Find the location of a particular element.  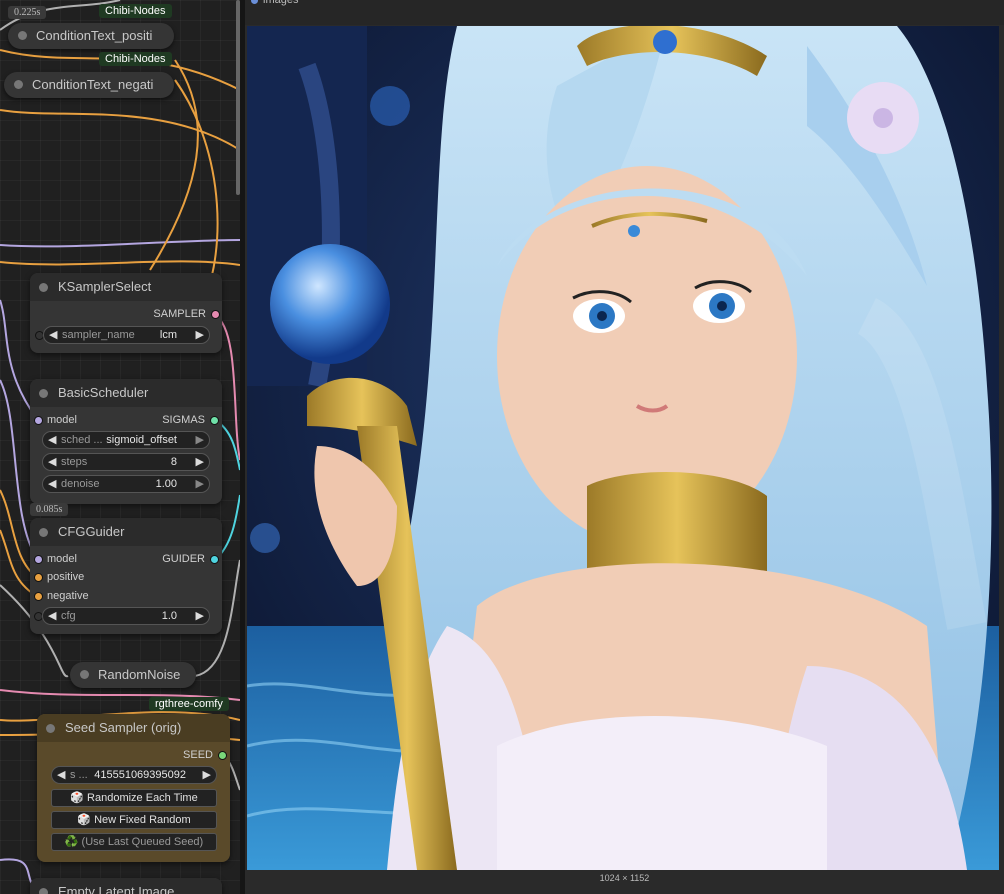

image-dimensions-label: 1024 × 1152 is located at coordinates (624, 878).